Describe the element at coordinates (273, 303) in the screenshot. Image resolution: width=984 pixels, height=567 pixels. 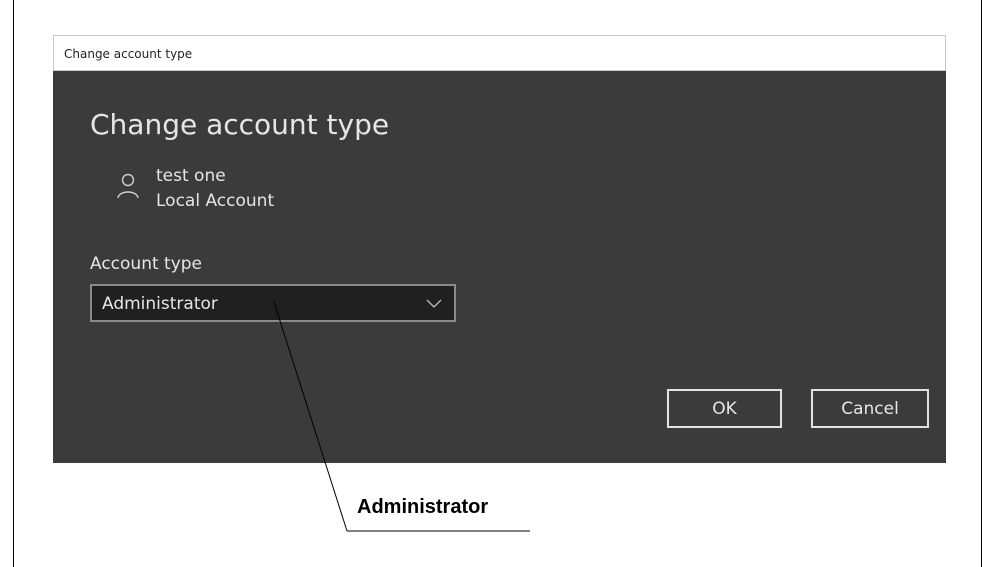
I see `account-type-dropdown: Administrator` at that location.